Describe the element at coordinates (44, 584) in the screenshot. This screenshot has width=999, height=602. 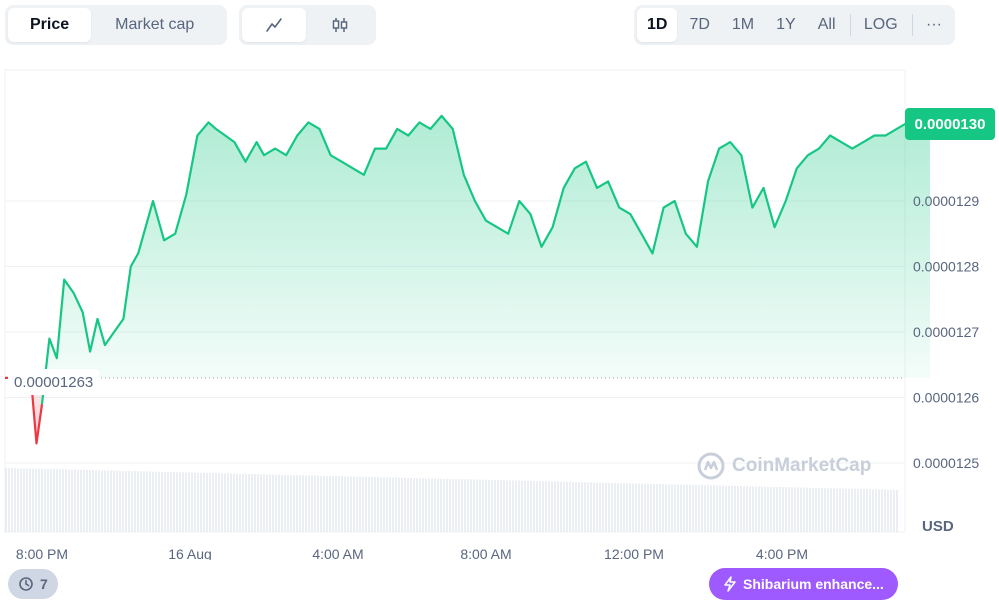
I see `history-count: 7` at that location.